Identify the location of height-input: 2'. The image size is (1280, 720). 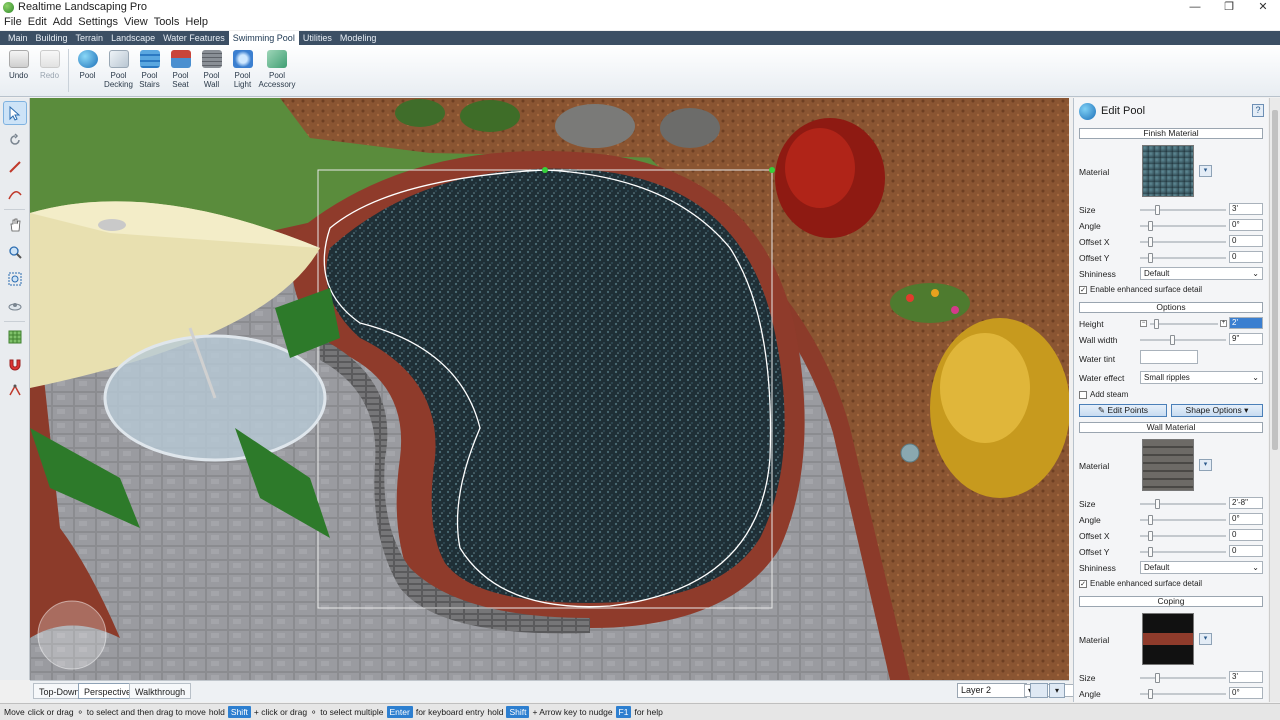
(1246, 323).